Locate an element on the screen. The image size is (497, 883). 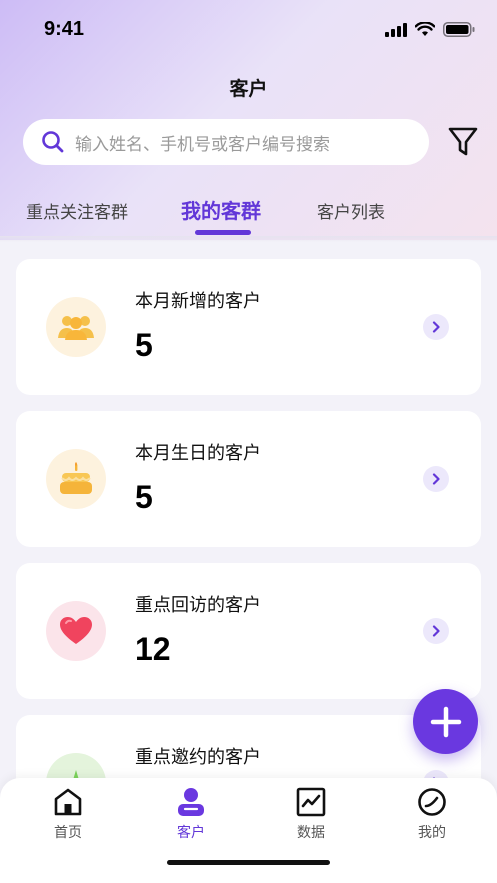
tab-customer-list: 客户列表 is located at coordinates (351, 210).